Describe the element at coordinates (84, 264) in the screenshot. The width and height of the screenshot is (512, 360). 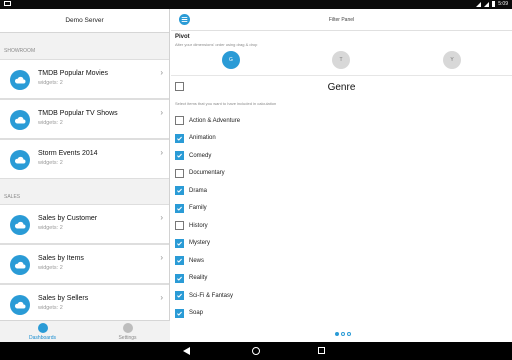
I see `dashboard-item-sales-items: Sales by Items widgets: 2 ›` at that location.